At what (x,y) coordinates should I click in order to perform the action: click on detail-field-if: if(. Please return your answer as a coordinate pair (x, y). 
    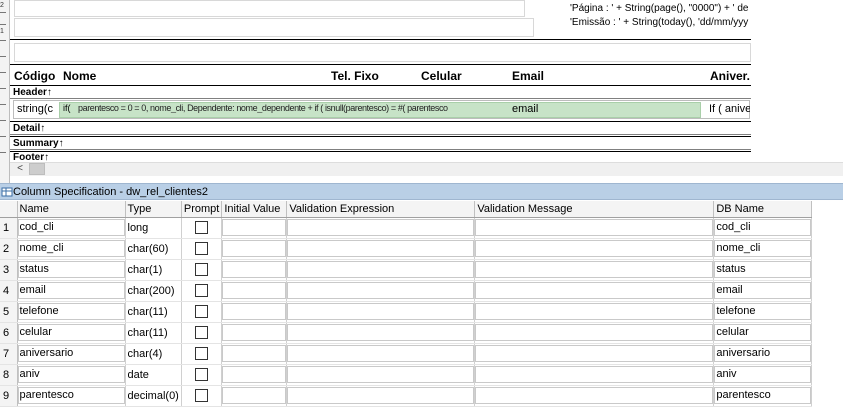
    Looking at the image, I should click on (71, 108).